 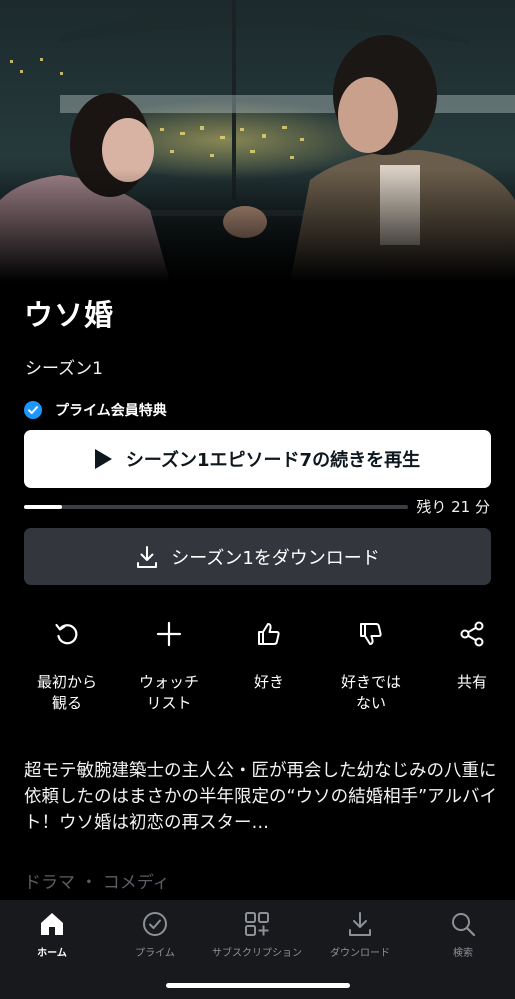 I want to click on watchlist-button: ウォッチ リスト, so click(x=169, y=666).